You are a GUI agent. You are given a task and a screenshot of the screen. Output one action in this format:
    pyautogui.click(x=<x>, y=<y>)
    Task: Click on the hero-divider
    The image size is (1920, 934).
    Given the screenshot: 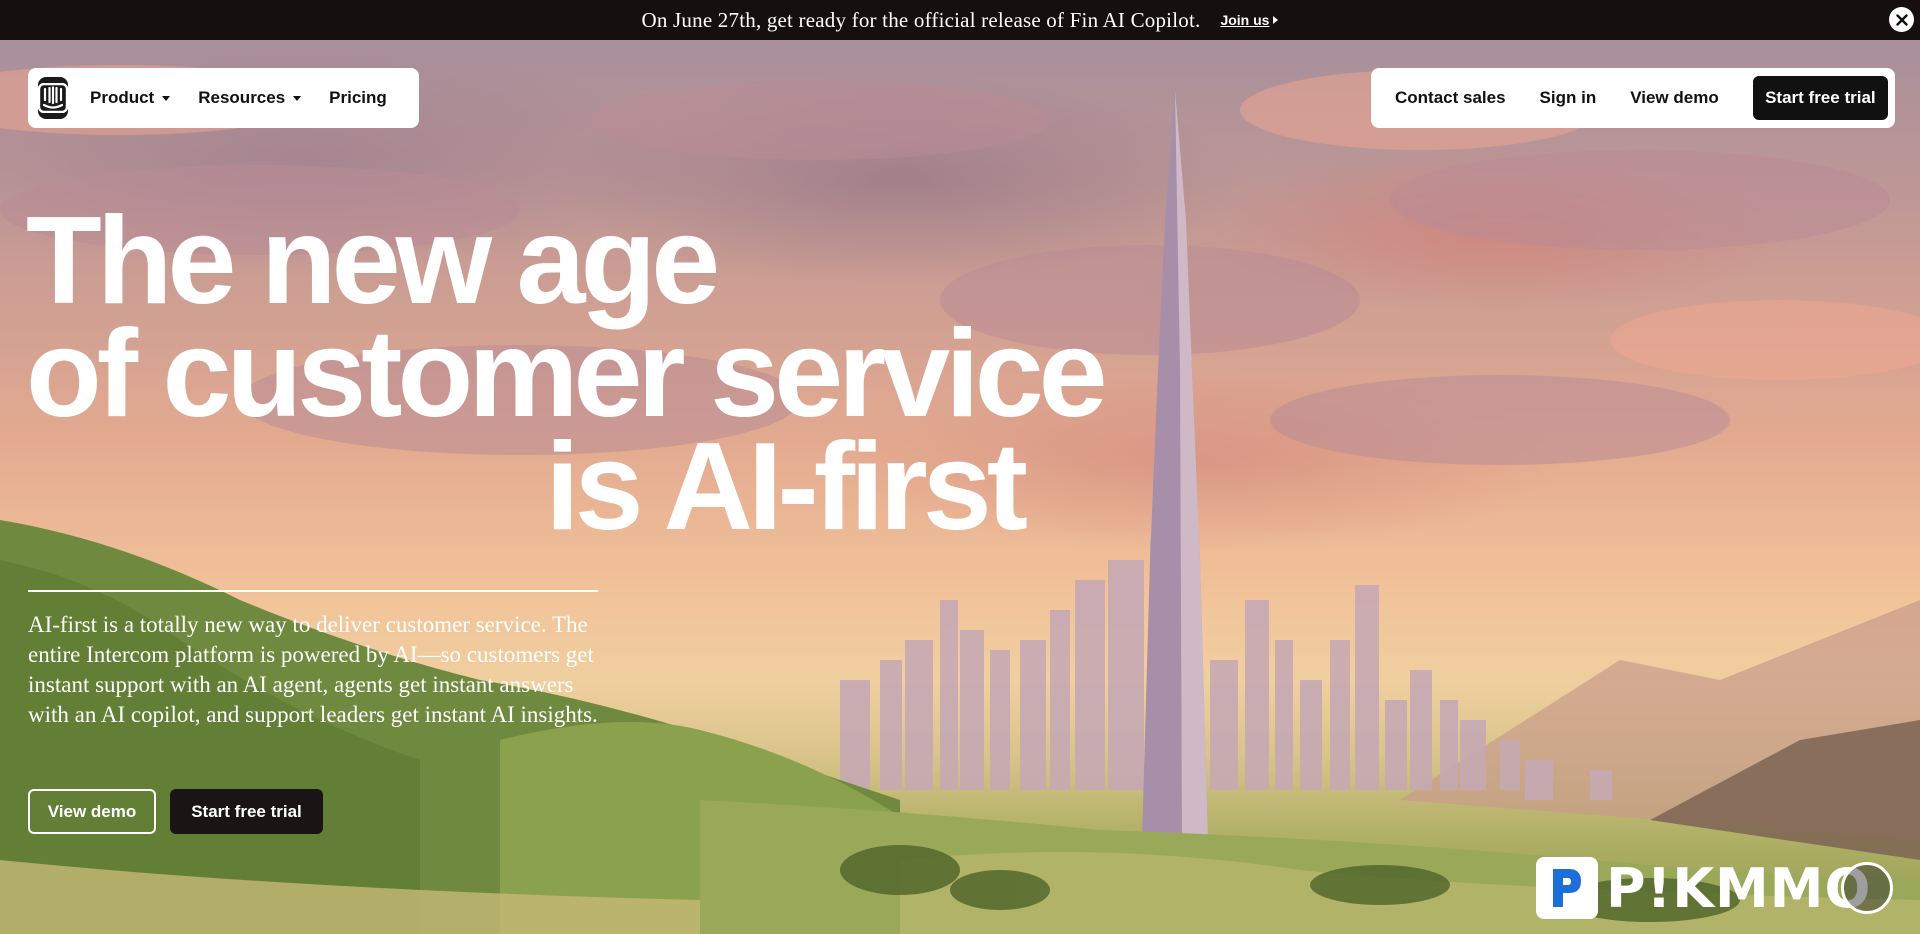 What is the action you would take?
    pyautogui.click(x=313, y=591)
    